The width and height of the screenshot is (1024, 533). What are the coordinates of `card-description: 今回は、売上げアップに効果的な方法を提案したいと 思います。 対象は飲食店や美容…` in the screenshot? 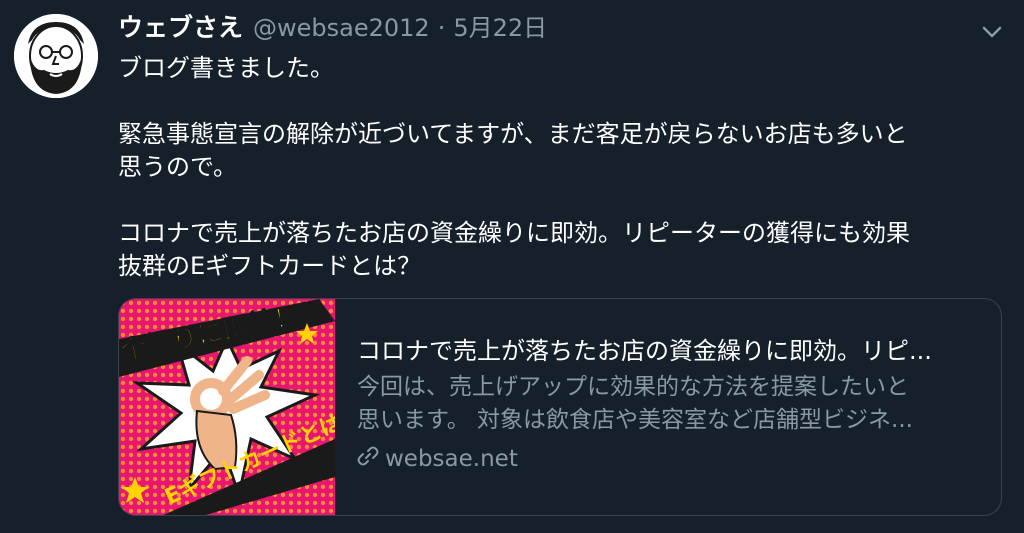 It's located at (670, 404).